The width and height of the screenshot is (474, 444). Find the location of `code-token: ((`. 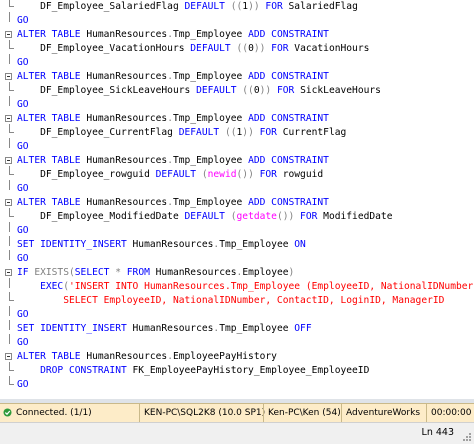

code-token: (( is located at coordinates (248, 90).